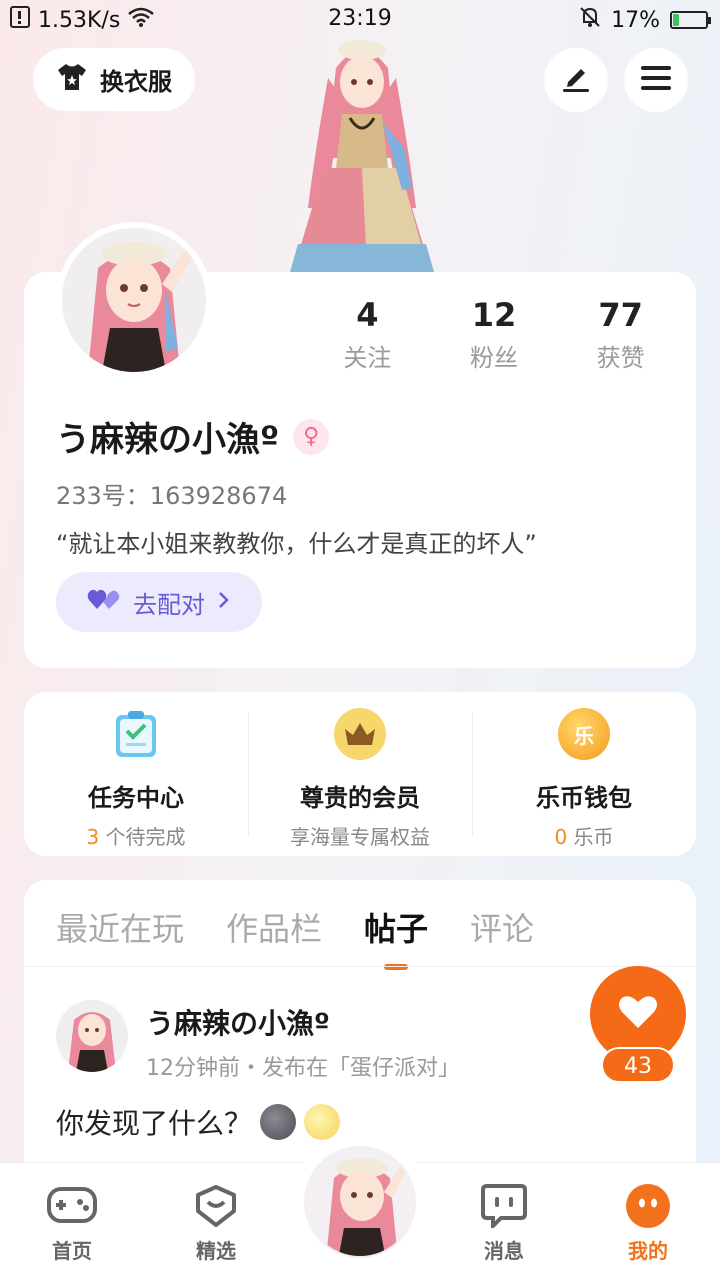  What do you see at coordinates (360, 966) in the screenshot?
I see `tab-divider` at bounding box center [360, 966].